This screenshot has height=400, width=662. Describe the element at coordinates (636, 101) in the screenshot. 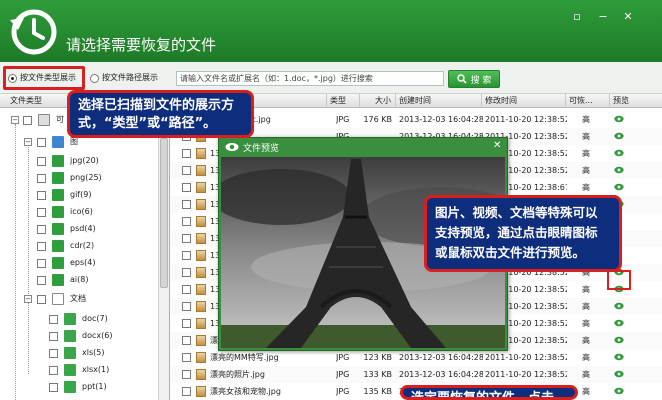

I see `column-preview: 预览` at that location.